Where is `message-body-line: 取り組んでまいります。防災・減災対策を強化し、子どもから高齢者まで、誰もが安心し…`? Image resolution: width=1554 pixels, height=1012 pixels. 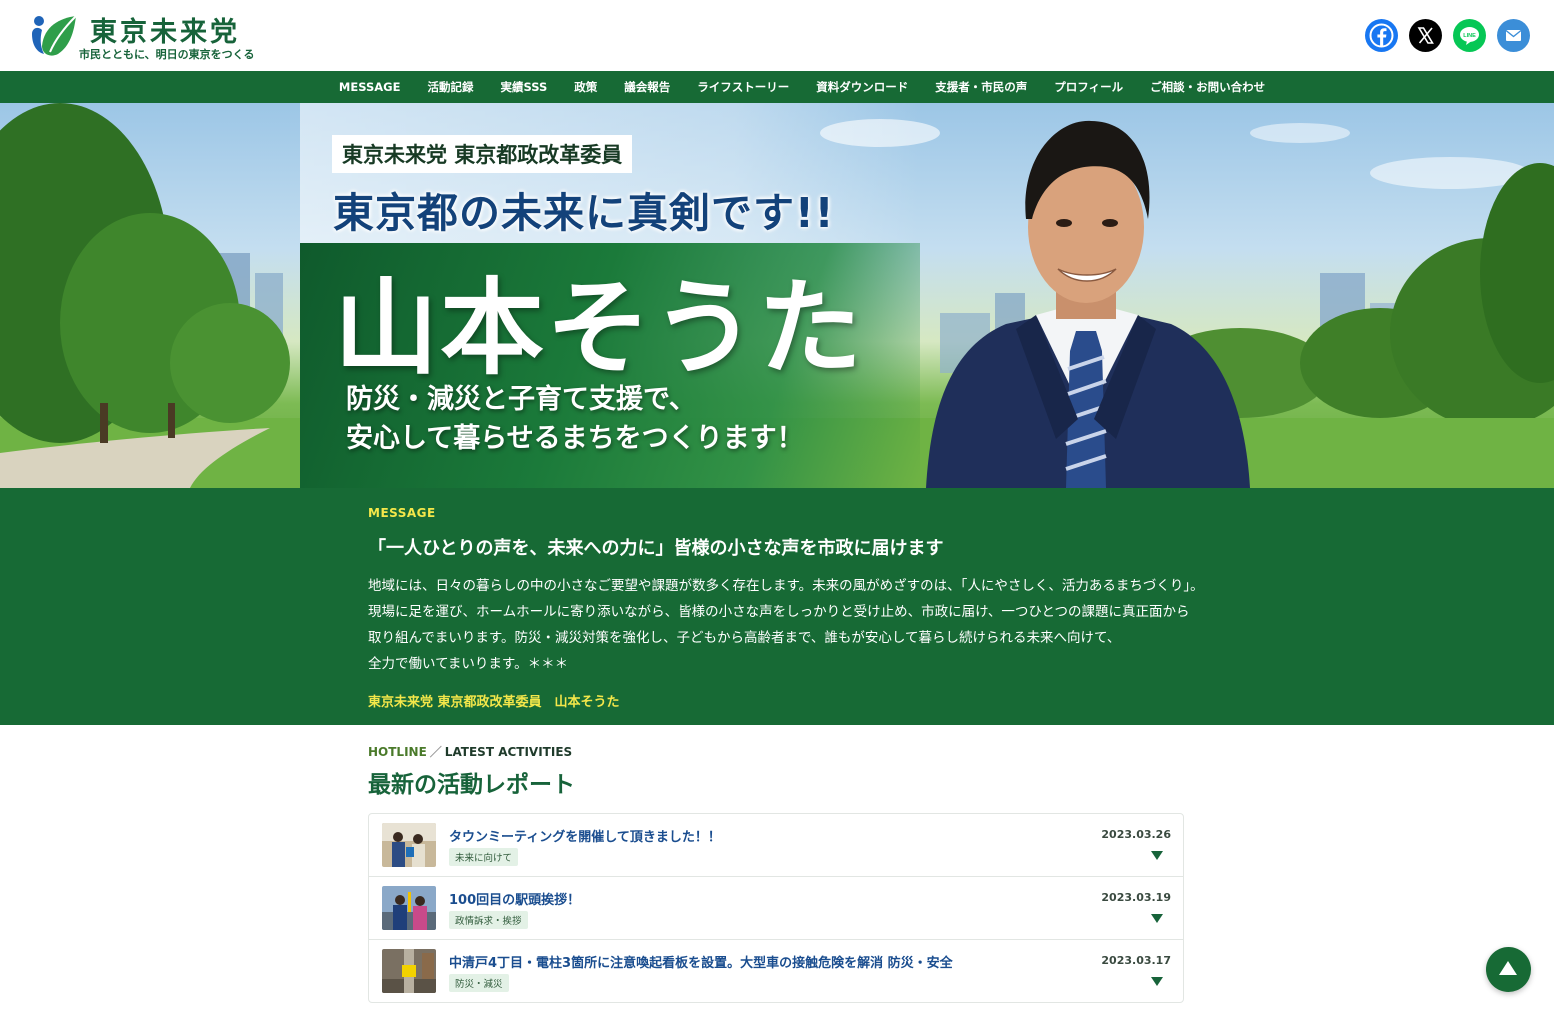
message-body-line: 取り組んでまいります。防災・減災対策を強化し、子どもから高齢者まで、誰もが安心し… is located at coordinates (744, 638).